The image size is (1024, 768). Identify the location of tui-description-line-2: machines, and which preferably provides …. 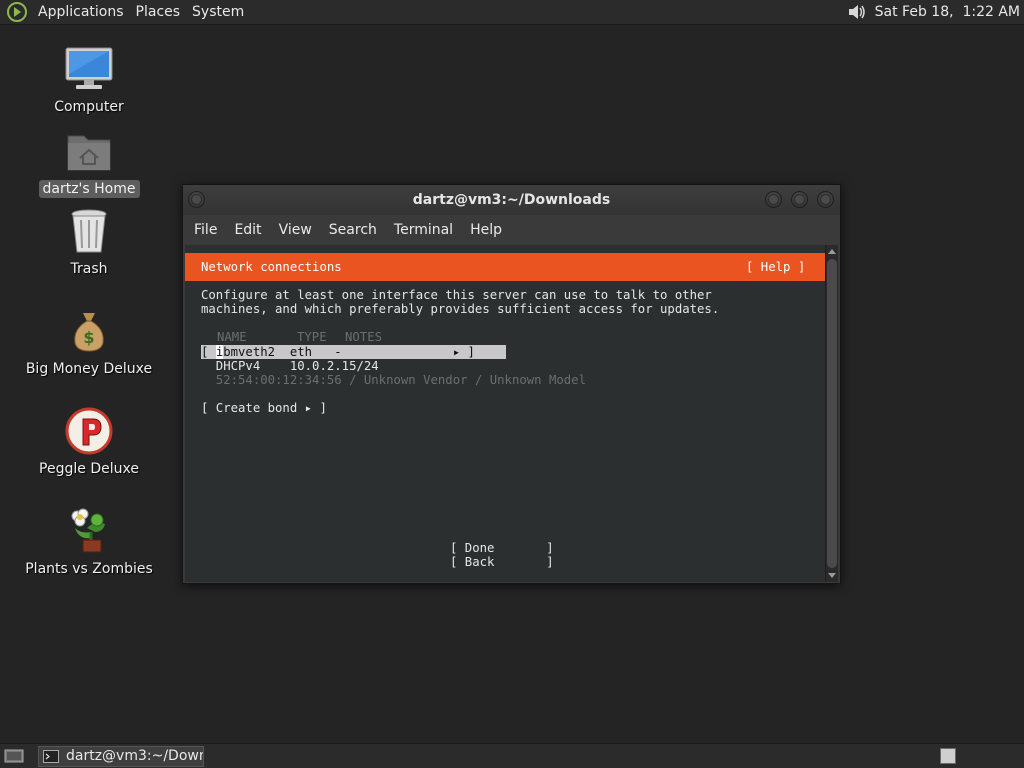
(460, 309).